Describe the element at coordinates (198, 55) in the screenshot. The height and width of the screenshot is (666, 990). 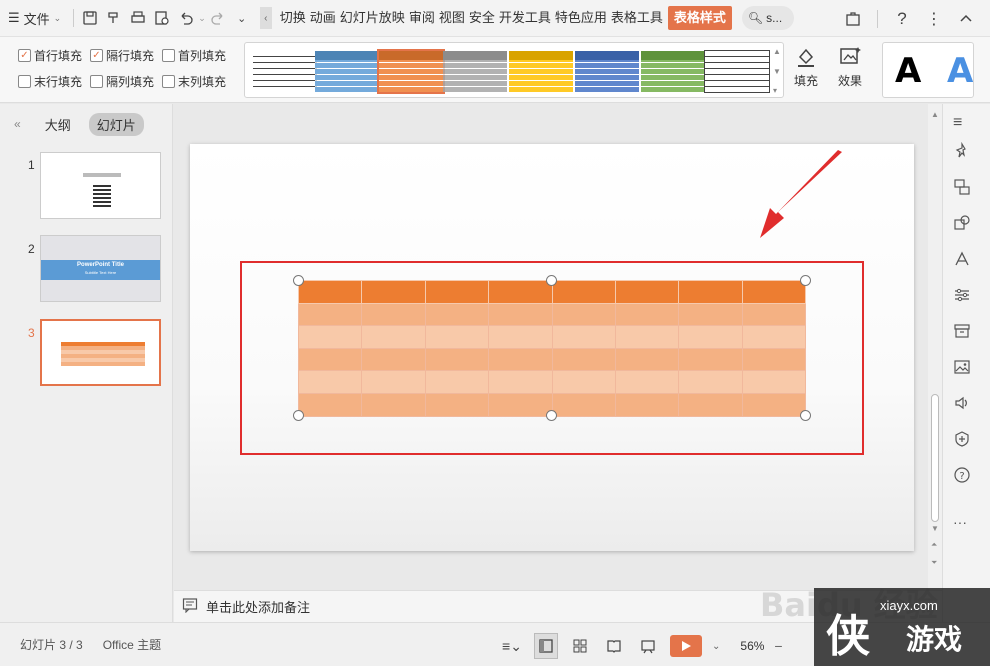
I see `checkbox-first-column-fill: 首列填充` at that location.